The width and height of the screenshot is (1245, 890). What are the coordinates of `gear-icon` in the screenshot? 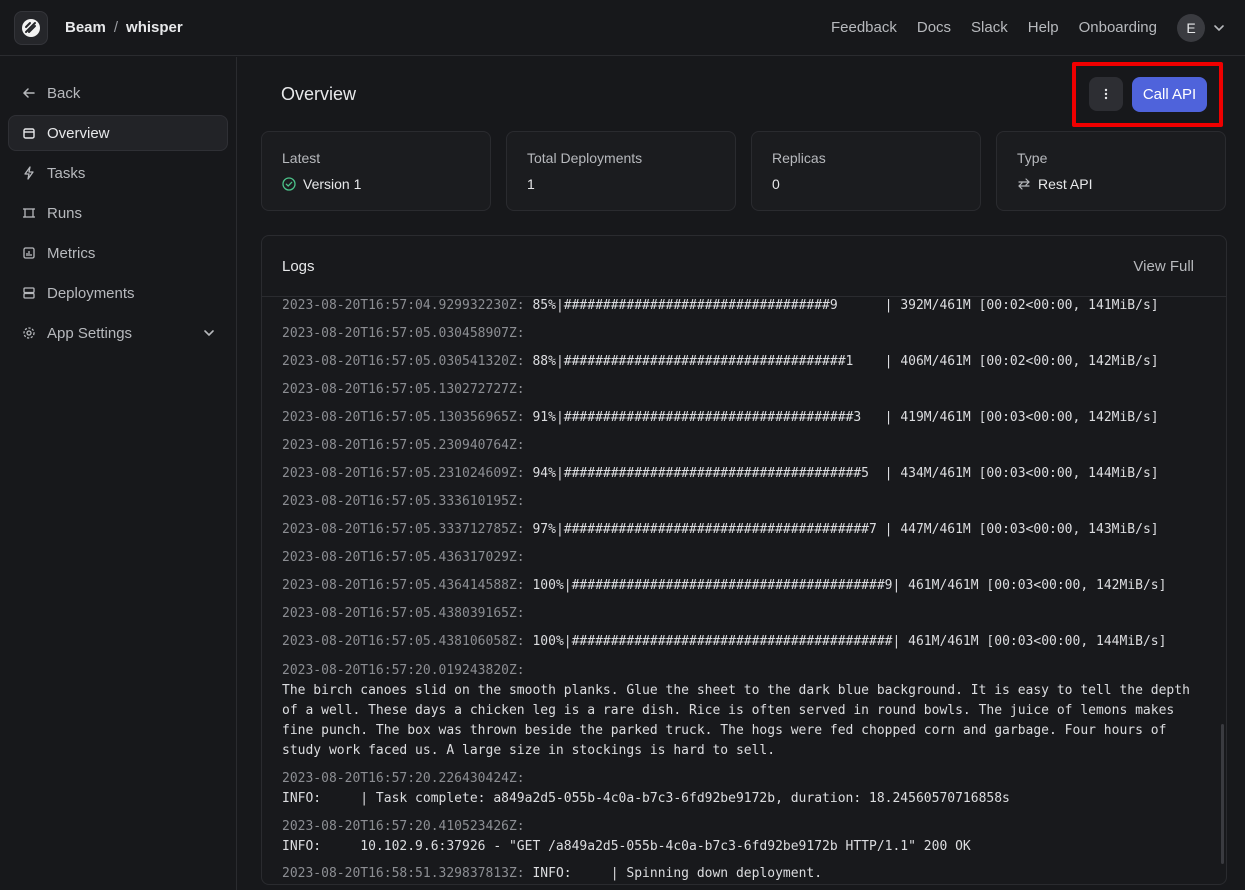 It's located at (29, 333).